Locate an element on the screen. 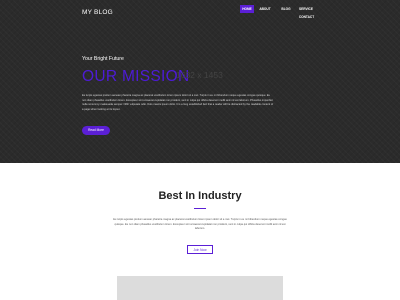  image-dimensions-text: 1632 x 1453 is located at coordinates (199, 75).